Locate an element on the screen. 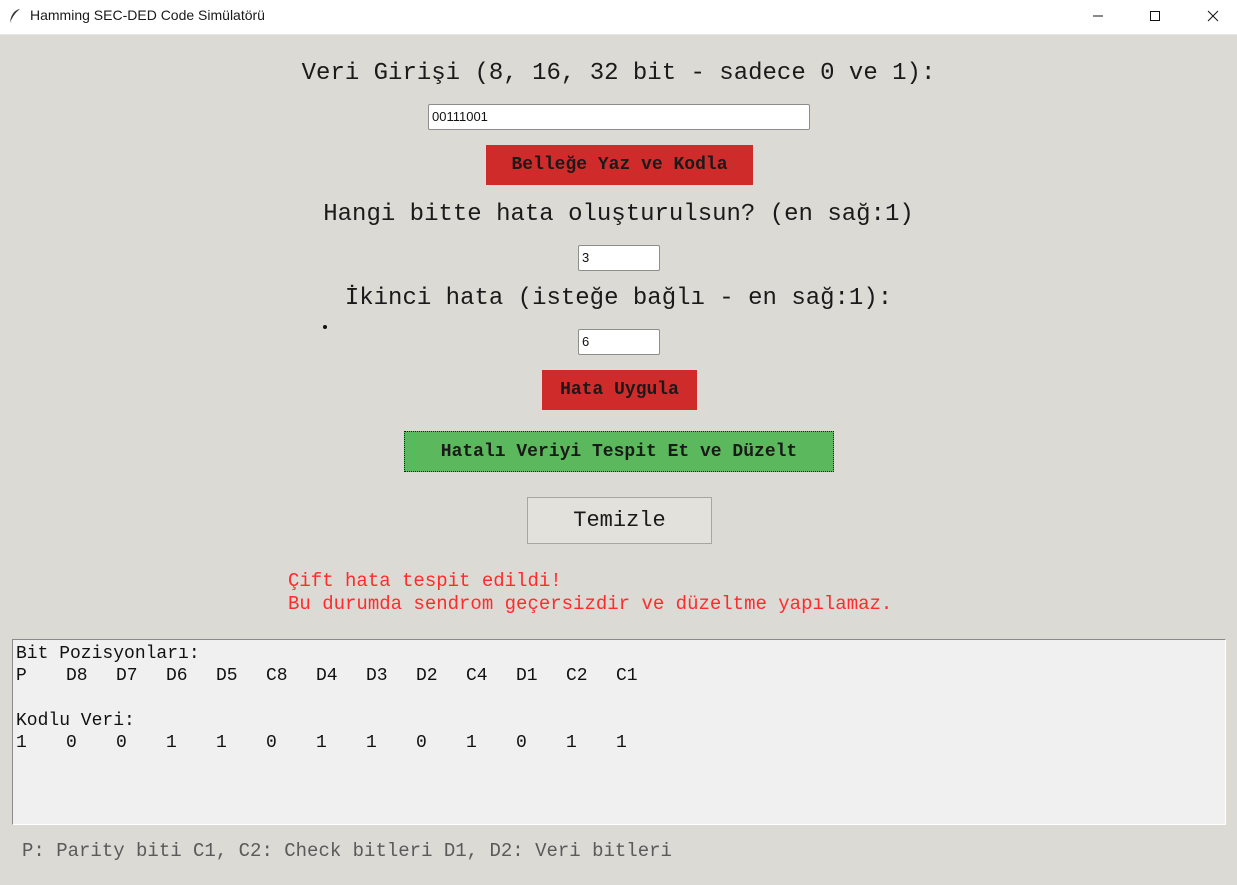  bit-position-cell: D1 is located at coordinates (527, 676).